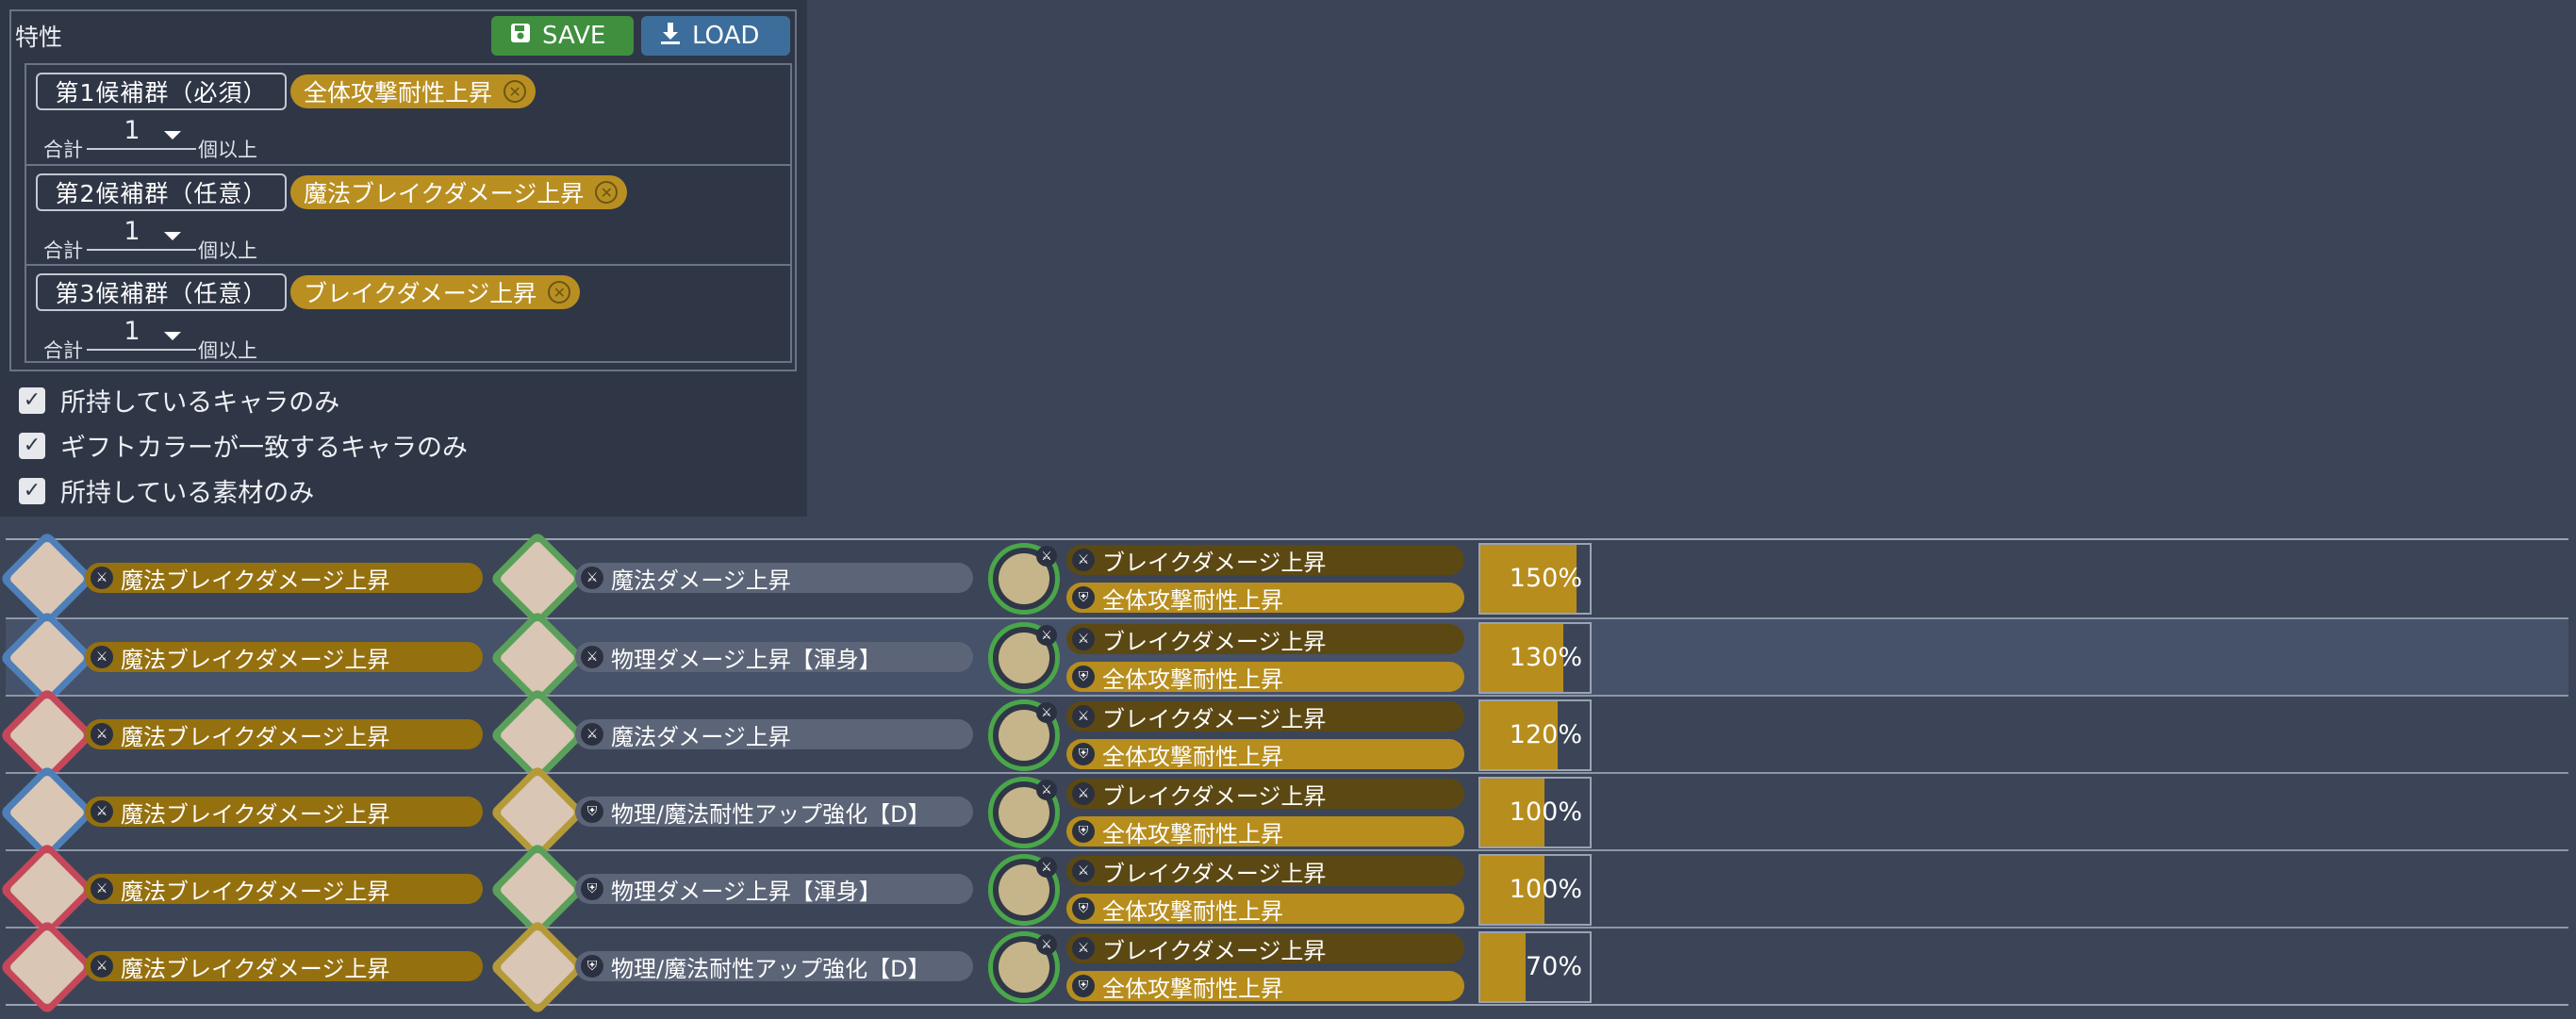 The width and height of the screenshot is (2576, 1019). I want to click on trait-chip: 魔法ブレイクダメージ上昇 ✕, so click(459, 192).